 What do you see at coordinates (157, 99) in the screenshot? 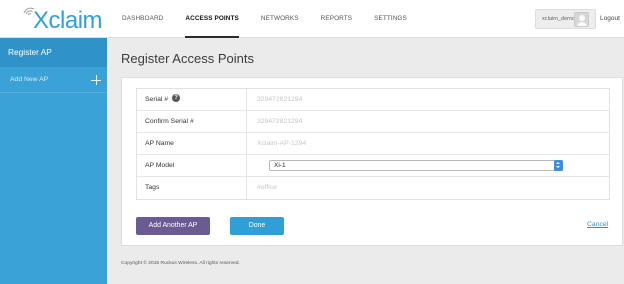
I see `serial-label-text: Serial #` at bounding box center [157, 99].